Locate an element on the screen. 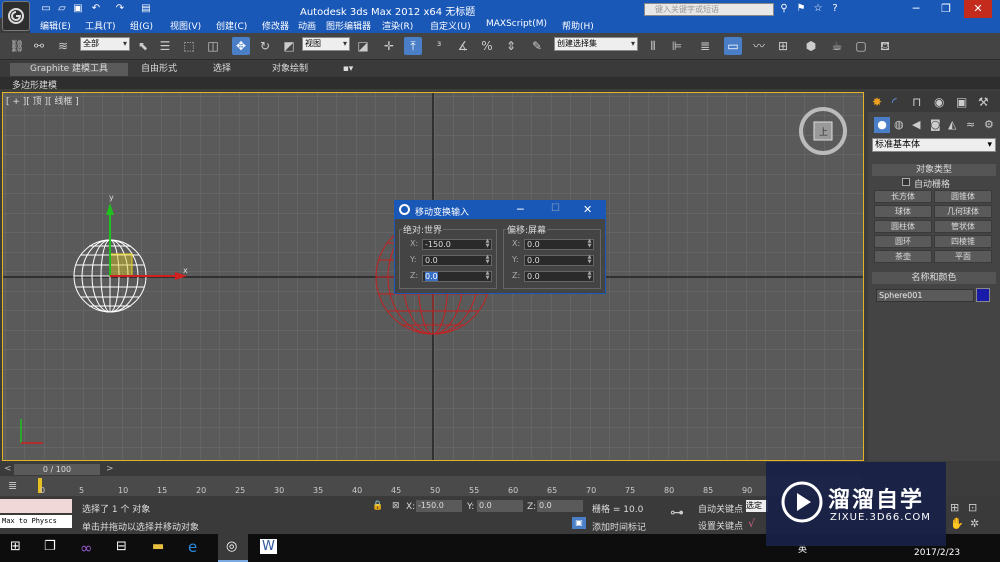 This screenshot has height=562, width=1000. selection-filter-dropdown: 全部 is located at coordinates (105, 44).